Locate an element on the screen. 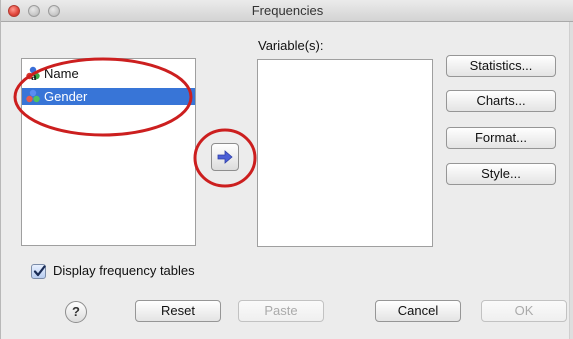  nominal-string-variable-icon: a is located at coordinates (33, 73).